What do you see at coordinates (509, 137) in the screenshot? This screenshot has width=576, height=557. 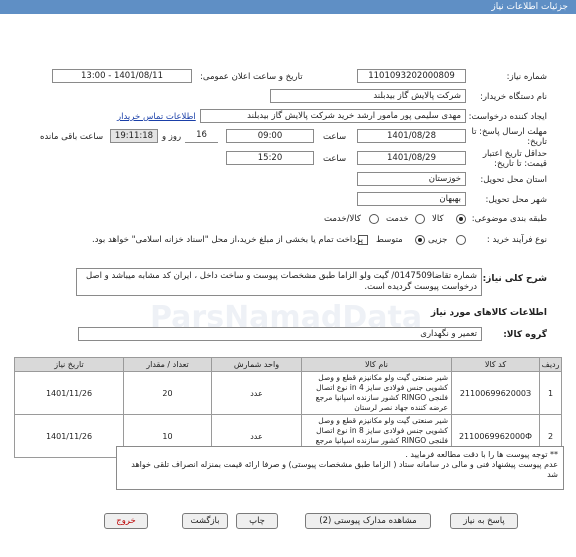 I see `deadline-label: مهلت ارسال پاسخ: تا تاریخ:` at bounding box center [509, 137].